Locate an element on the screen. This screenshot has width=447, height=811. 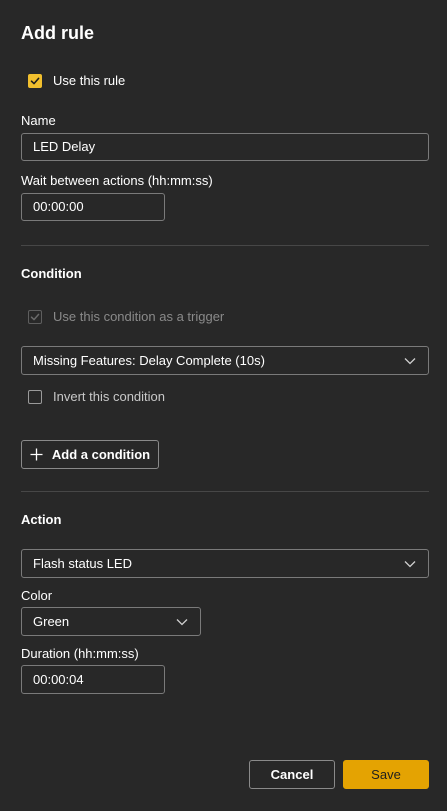
add-condition-button: Add a condition is located at coordinates (90, 454).